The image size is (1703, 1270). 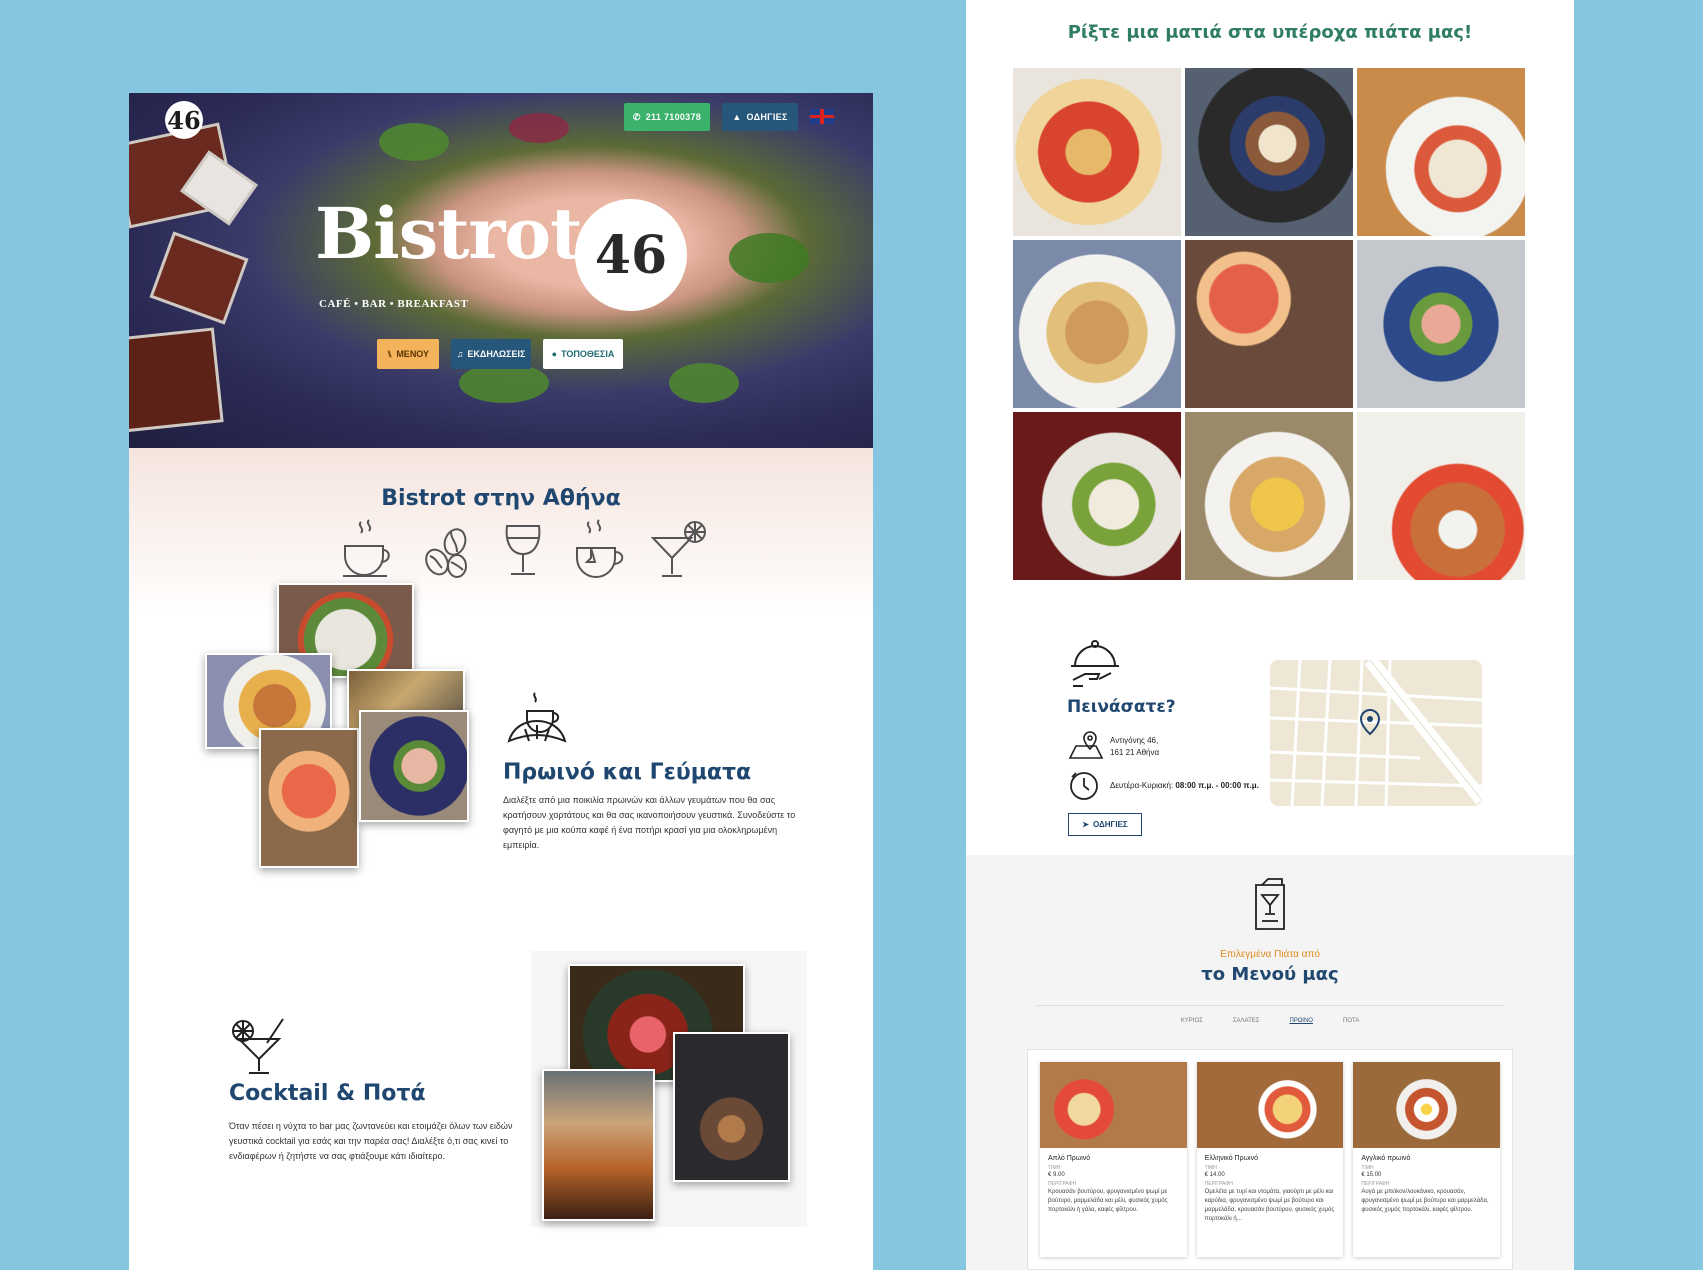 I want to click on cocktail-section-icon, so click(x=258, y=1046).